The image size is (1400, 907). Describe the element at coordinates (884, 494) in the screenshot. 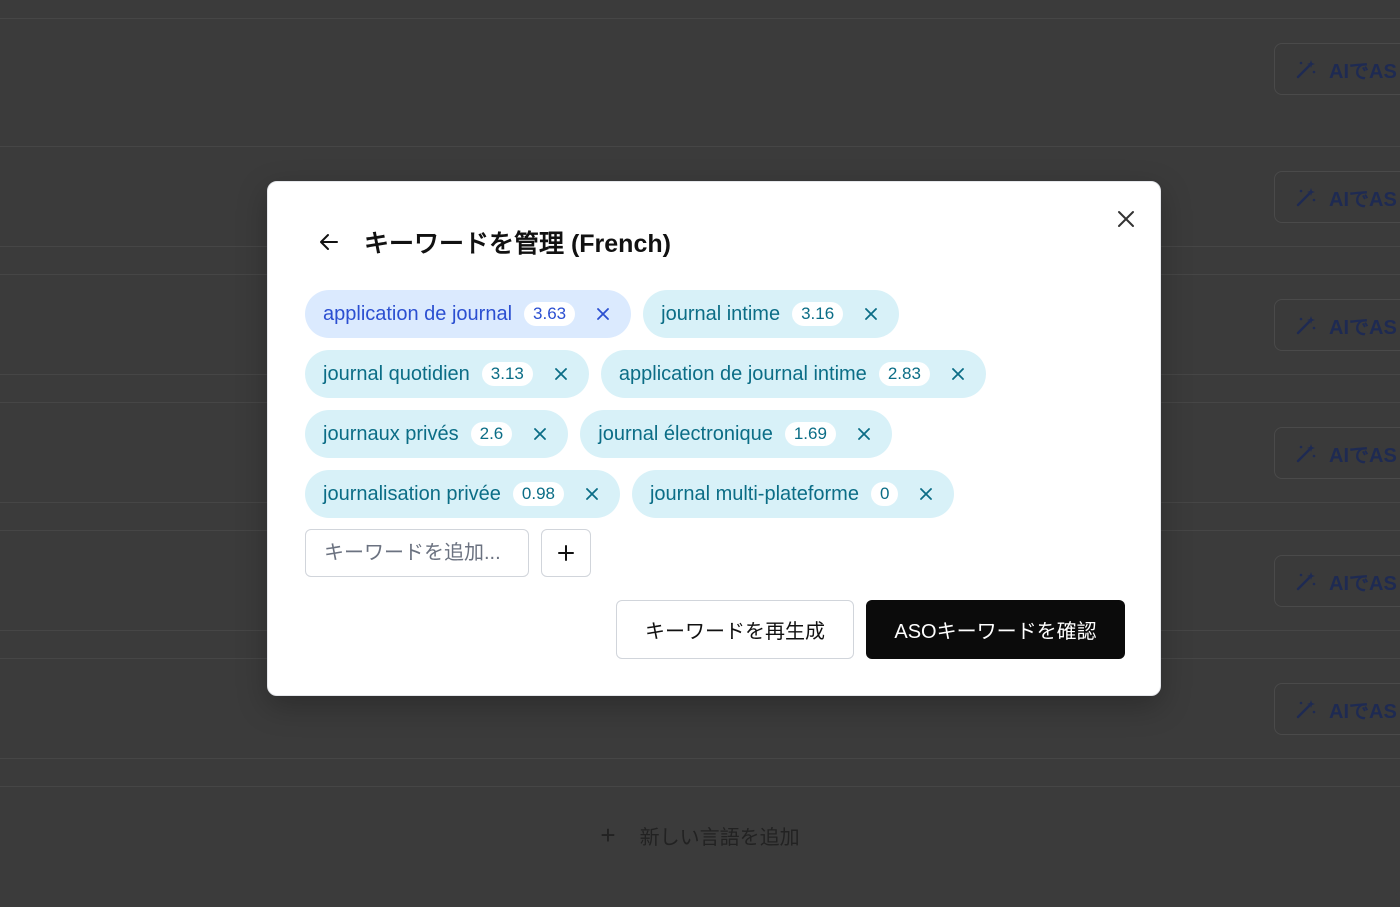

I see `keyword-score-badge: 0` at that location.